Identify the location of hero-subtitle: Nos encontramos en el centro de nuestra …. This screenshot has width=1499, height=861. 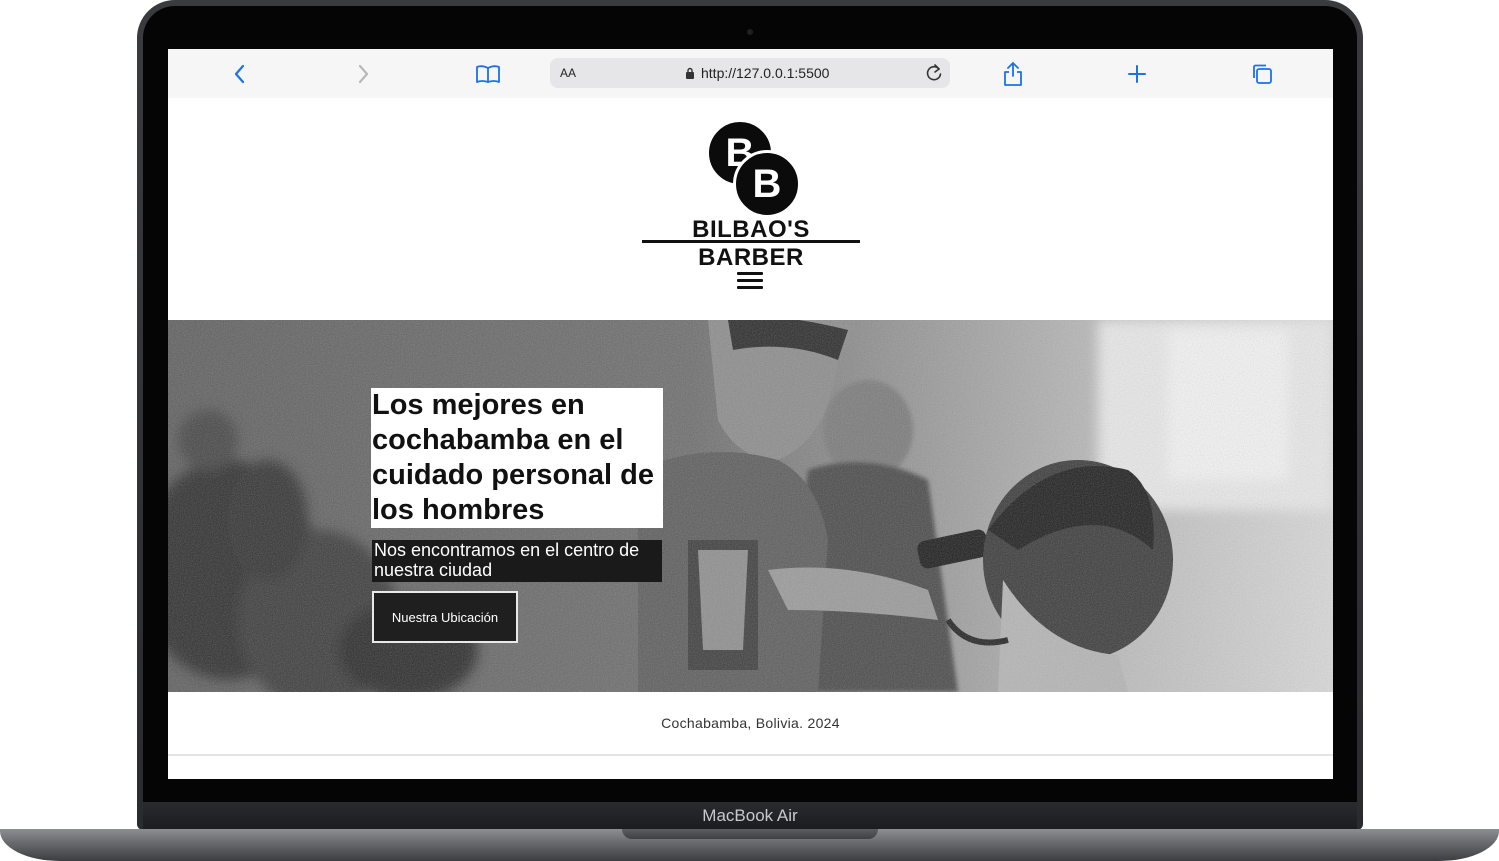
(517, 561).